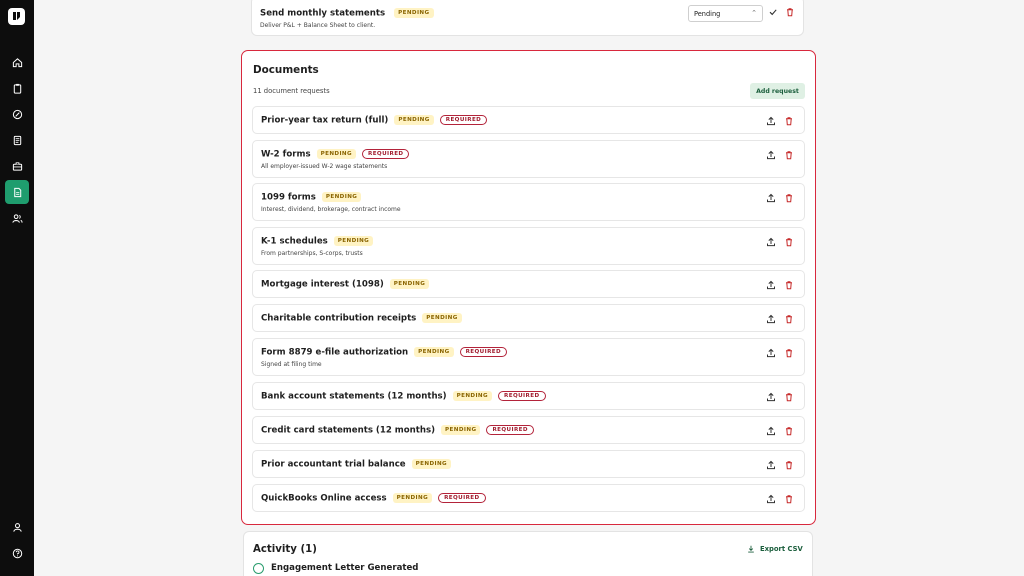 This screenshot has width=1024, height=576. I want to click on document-name: 1099 forms, so click(288, 197).